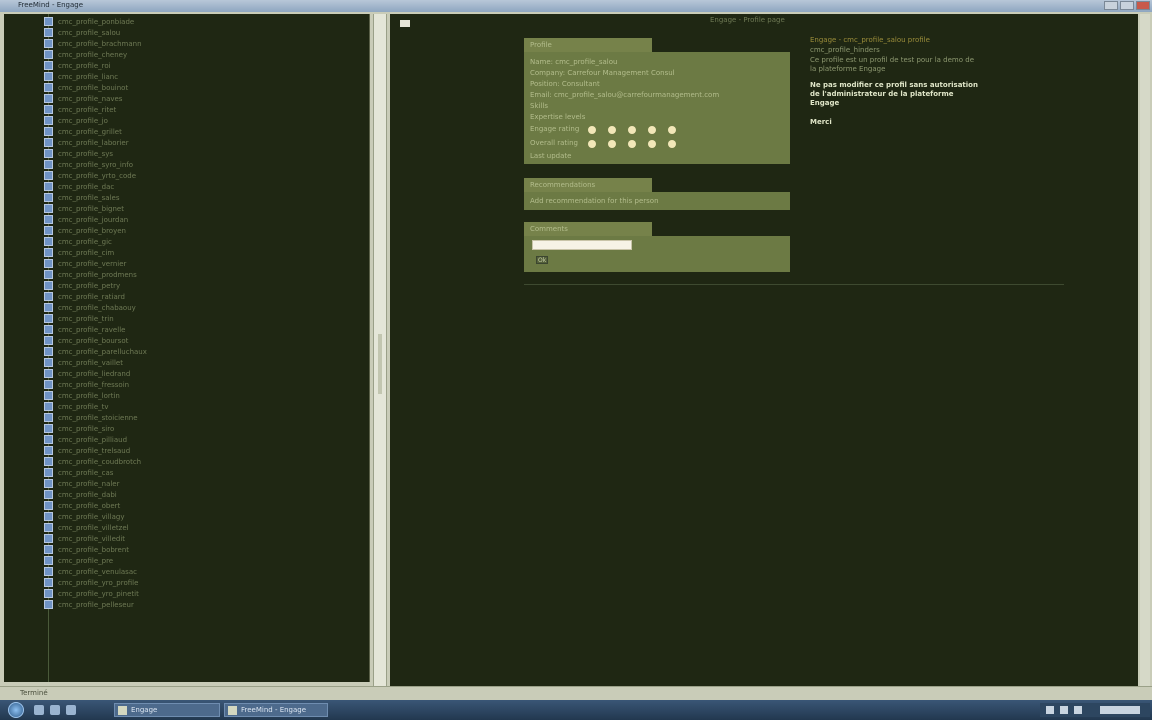 This screenshot has height=720, width=1152. I want to click on tree-item-label: cmc_profile_pilliaud, so click(93, 439).